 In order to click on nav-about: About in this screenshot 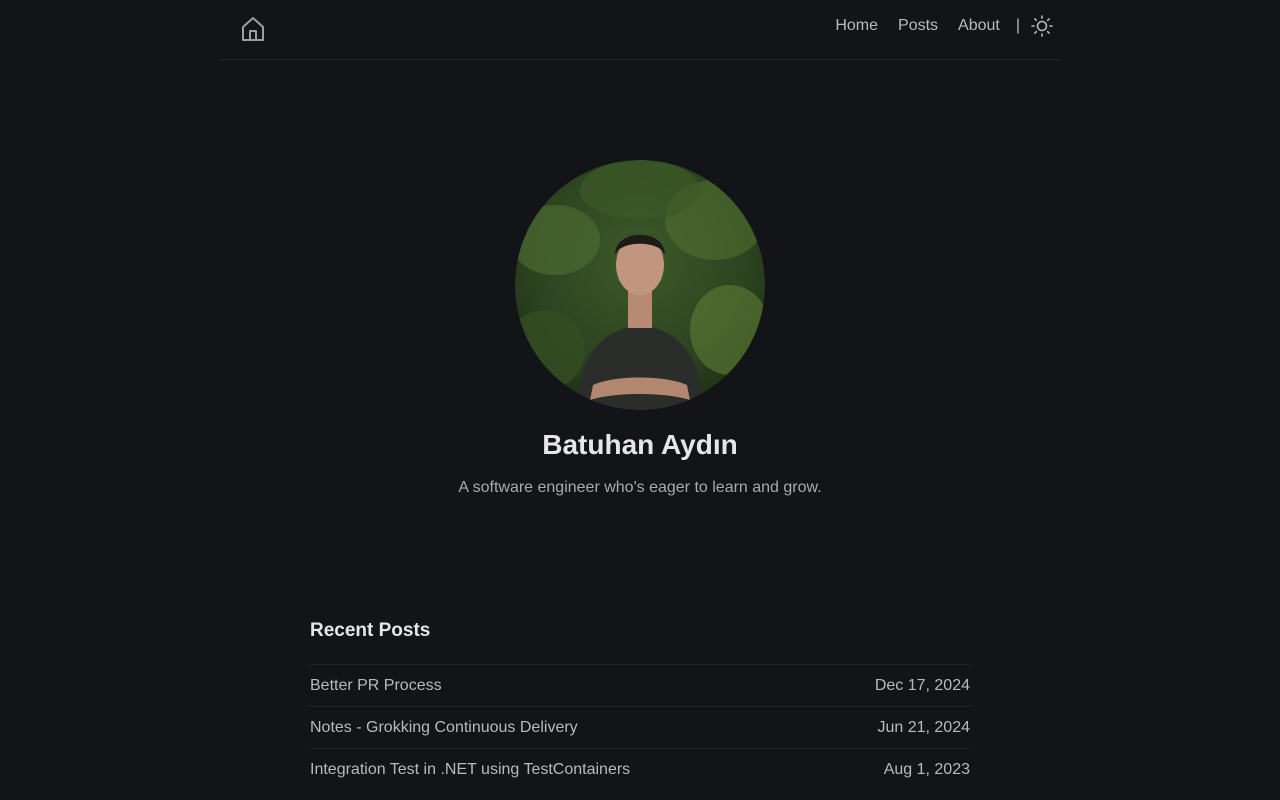, I will do `click(979, 26)`.